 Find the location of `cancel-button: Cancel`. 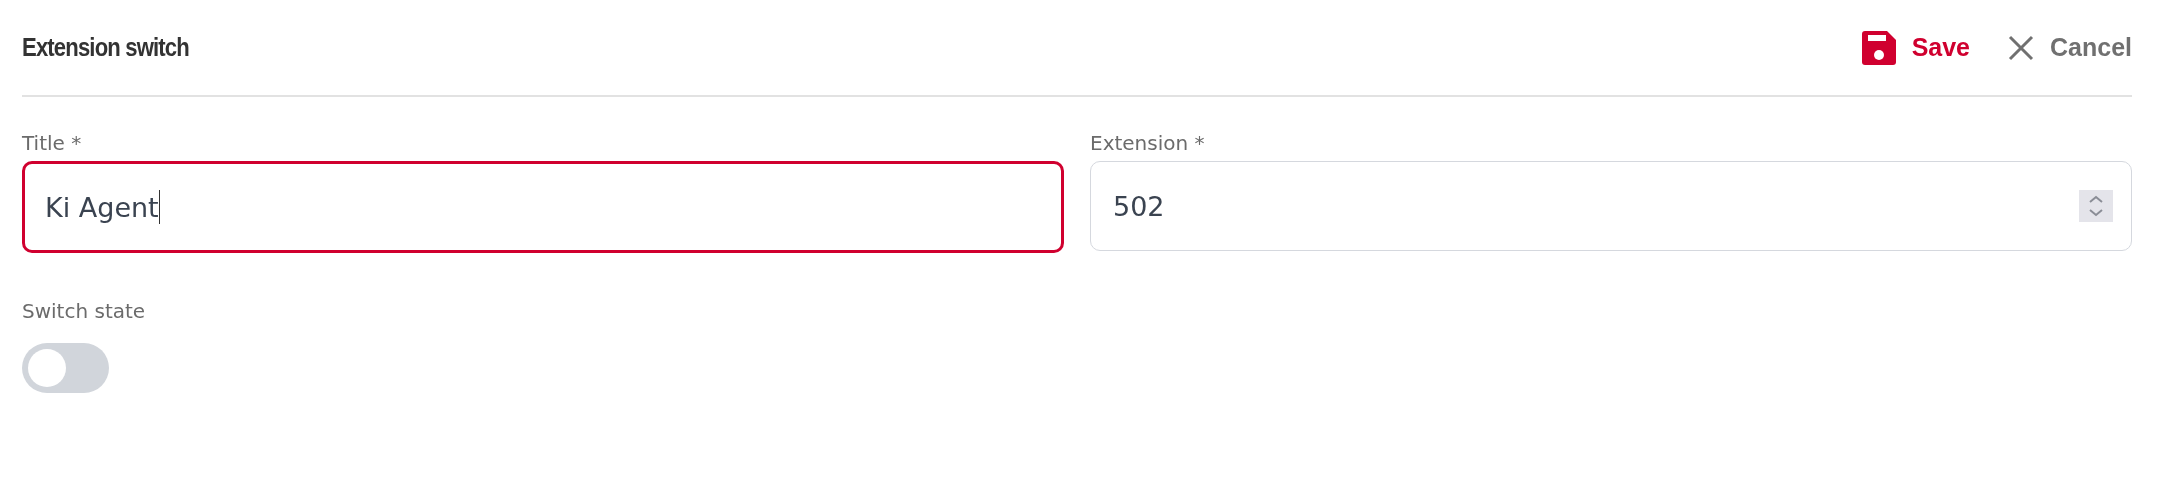

cancel-button: Cancel is located at coordinates (2070, 47).